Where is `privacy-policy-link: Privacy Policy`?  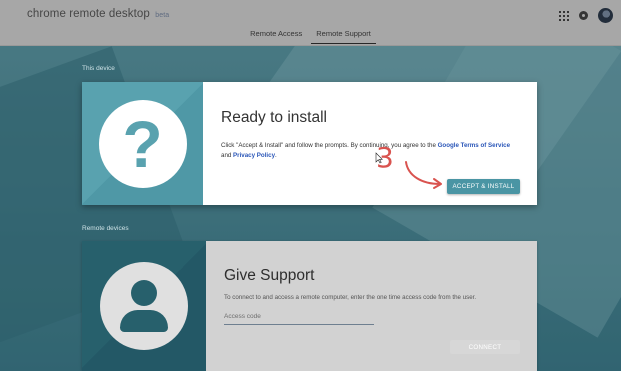
privacy-policy-link: Privacy Policy is located at coordinates (254, 155).